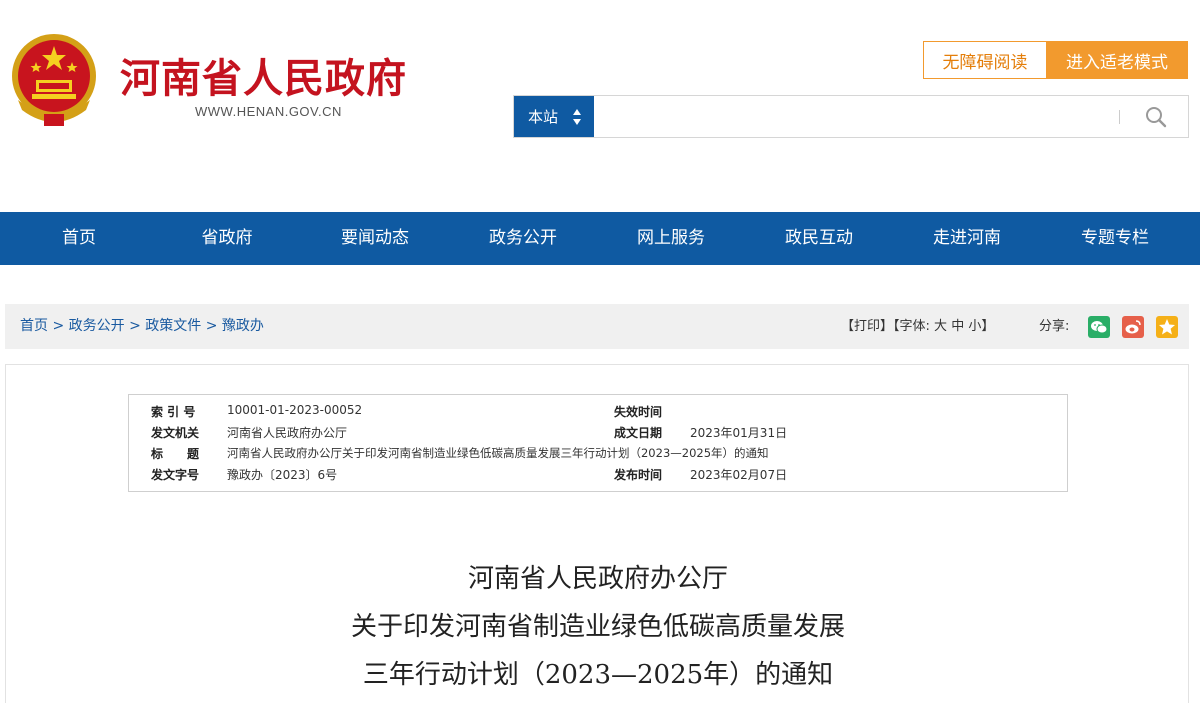 The image size is (1200, 703). What do you see at coordinates (739, 433) in the screenshot?
I see `meta-created-value: 2023年01月31日` at bounding box center [739, 433].